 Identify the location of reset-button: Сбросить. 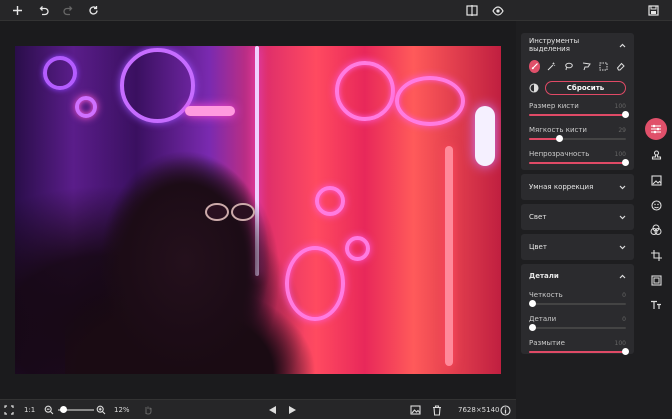
(585, 88).